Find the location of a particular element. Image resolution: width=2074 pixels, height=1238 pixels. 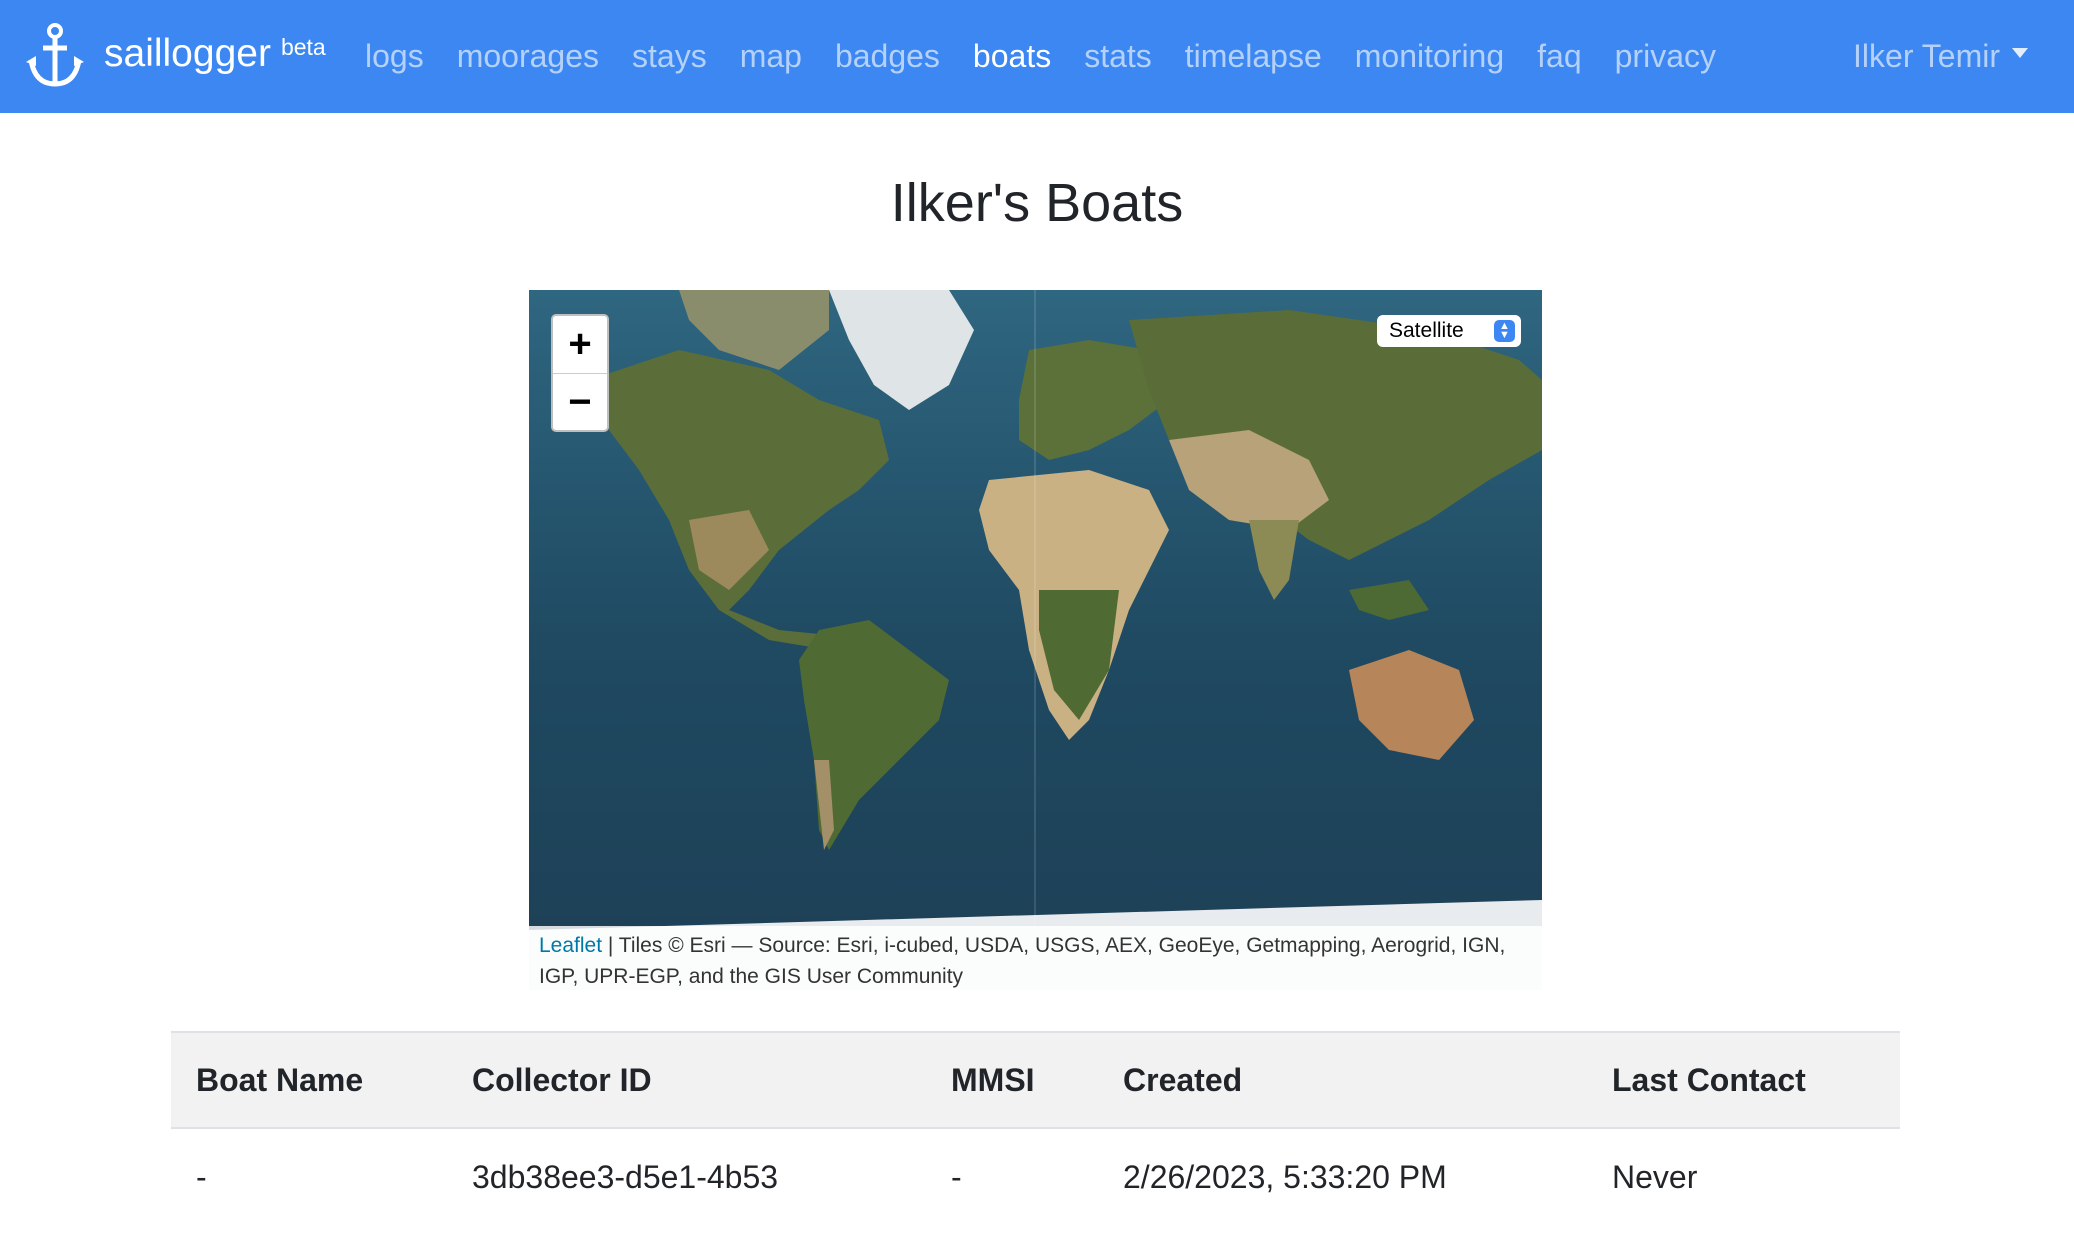

leaflet-link: Leaflet is located at coordinates (570, 945).